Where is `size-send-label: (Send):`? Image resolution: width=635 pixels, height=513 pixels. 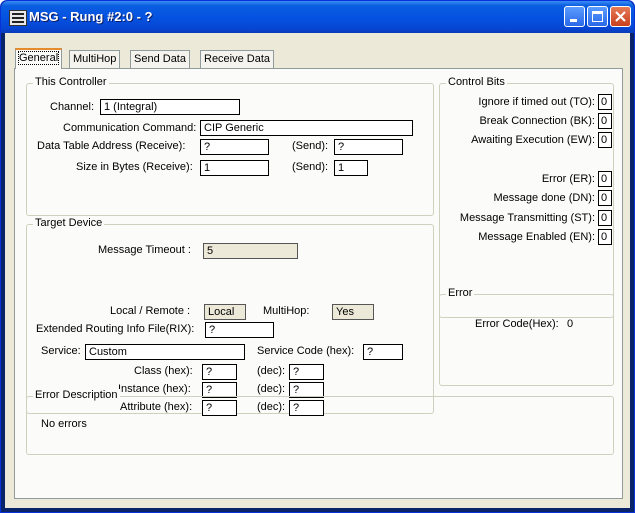 size-send-label: (Send): is located at coordinates (310, 167).